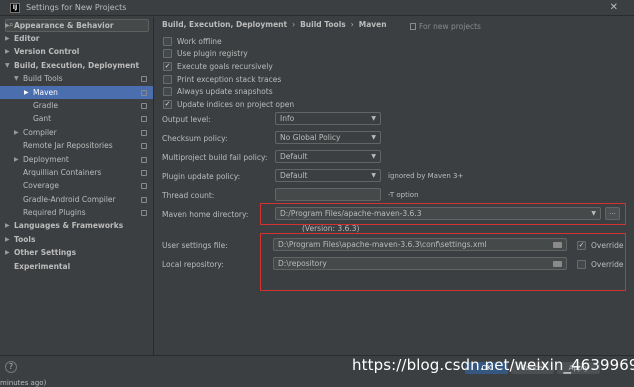 This screenshot has width=634, height=387. Describe the element at coordinates (76, 105) in the screenshot. I see `sidebar-item: Gradle` at that location.